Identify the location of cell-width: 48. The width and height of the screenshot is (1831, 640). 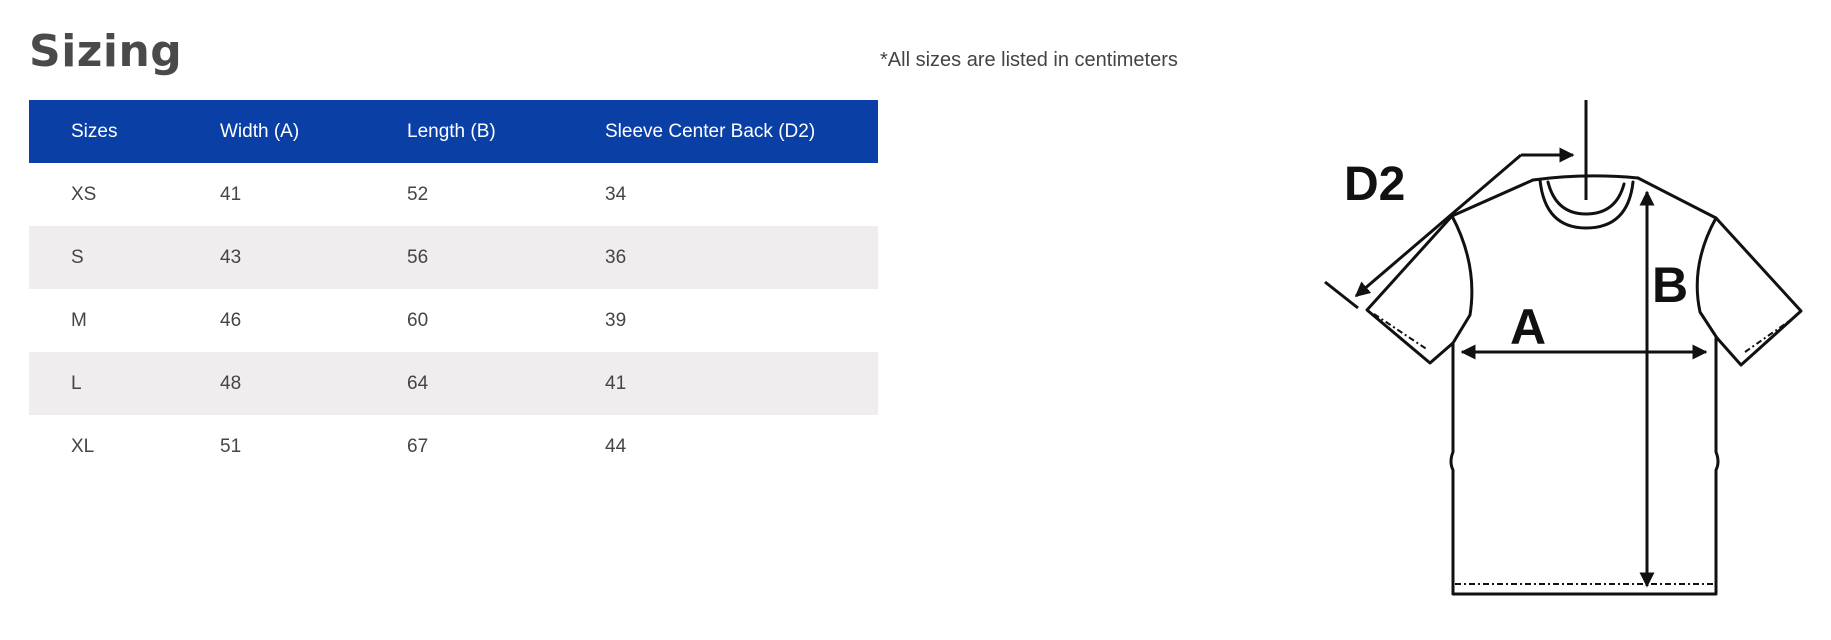
(271, 383).